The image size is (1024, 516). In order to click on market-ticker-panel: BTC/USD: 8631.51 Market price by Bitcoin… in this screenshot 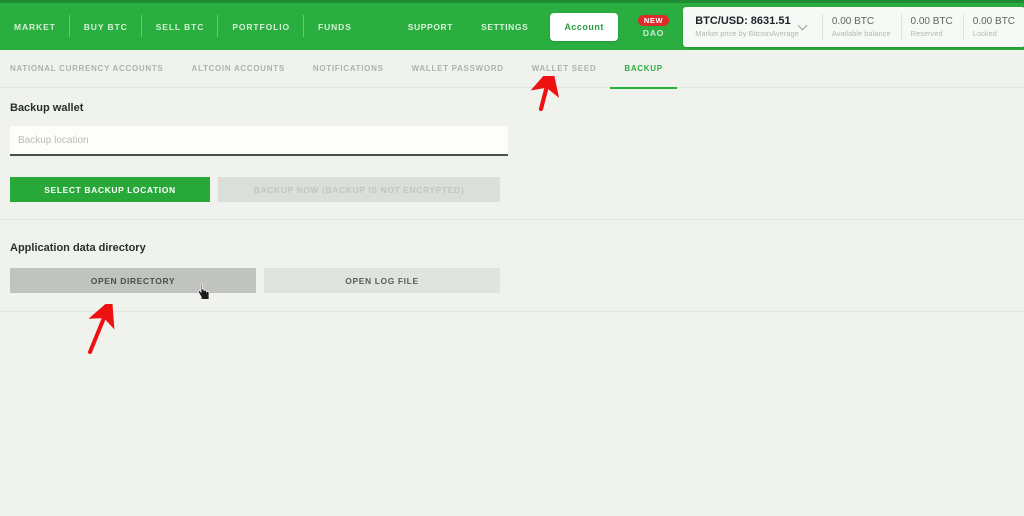, I will do `click(853, 26)`.